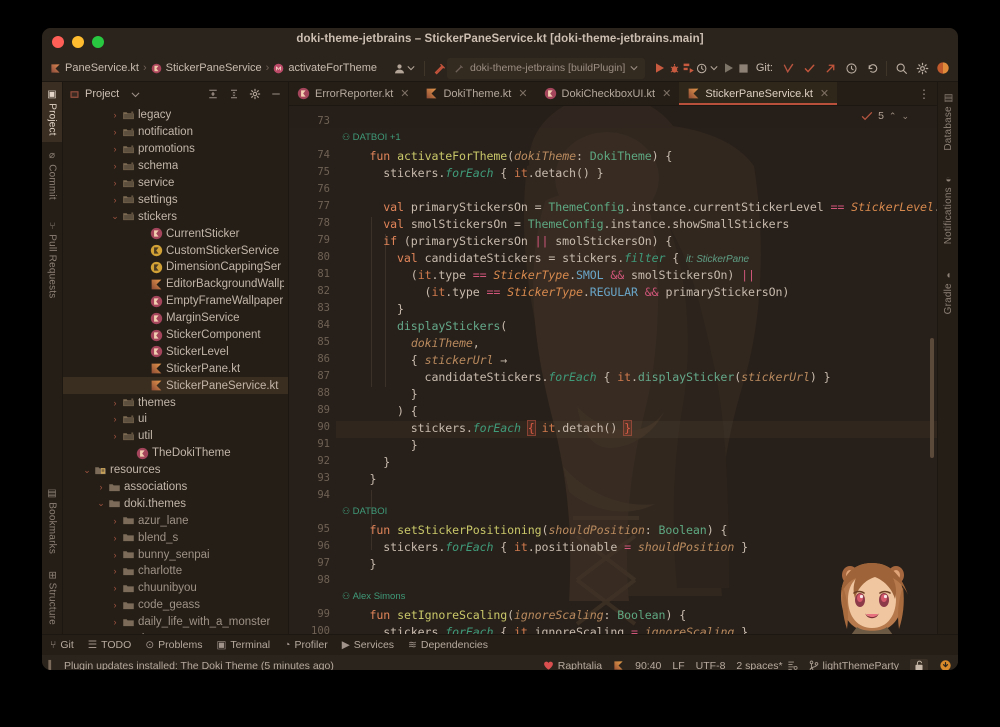  What do you see at coordinates (175, 571) in the screenshot?
I see `tree-item: › charlotte` at bounding box center [175, 571].